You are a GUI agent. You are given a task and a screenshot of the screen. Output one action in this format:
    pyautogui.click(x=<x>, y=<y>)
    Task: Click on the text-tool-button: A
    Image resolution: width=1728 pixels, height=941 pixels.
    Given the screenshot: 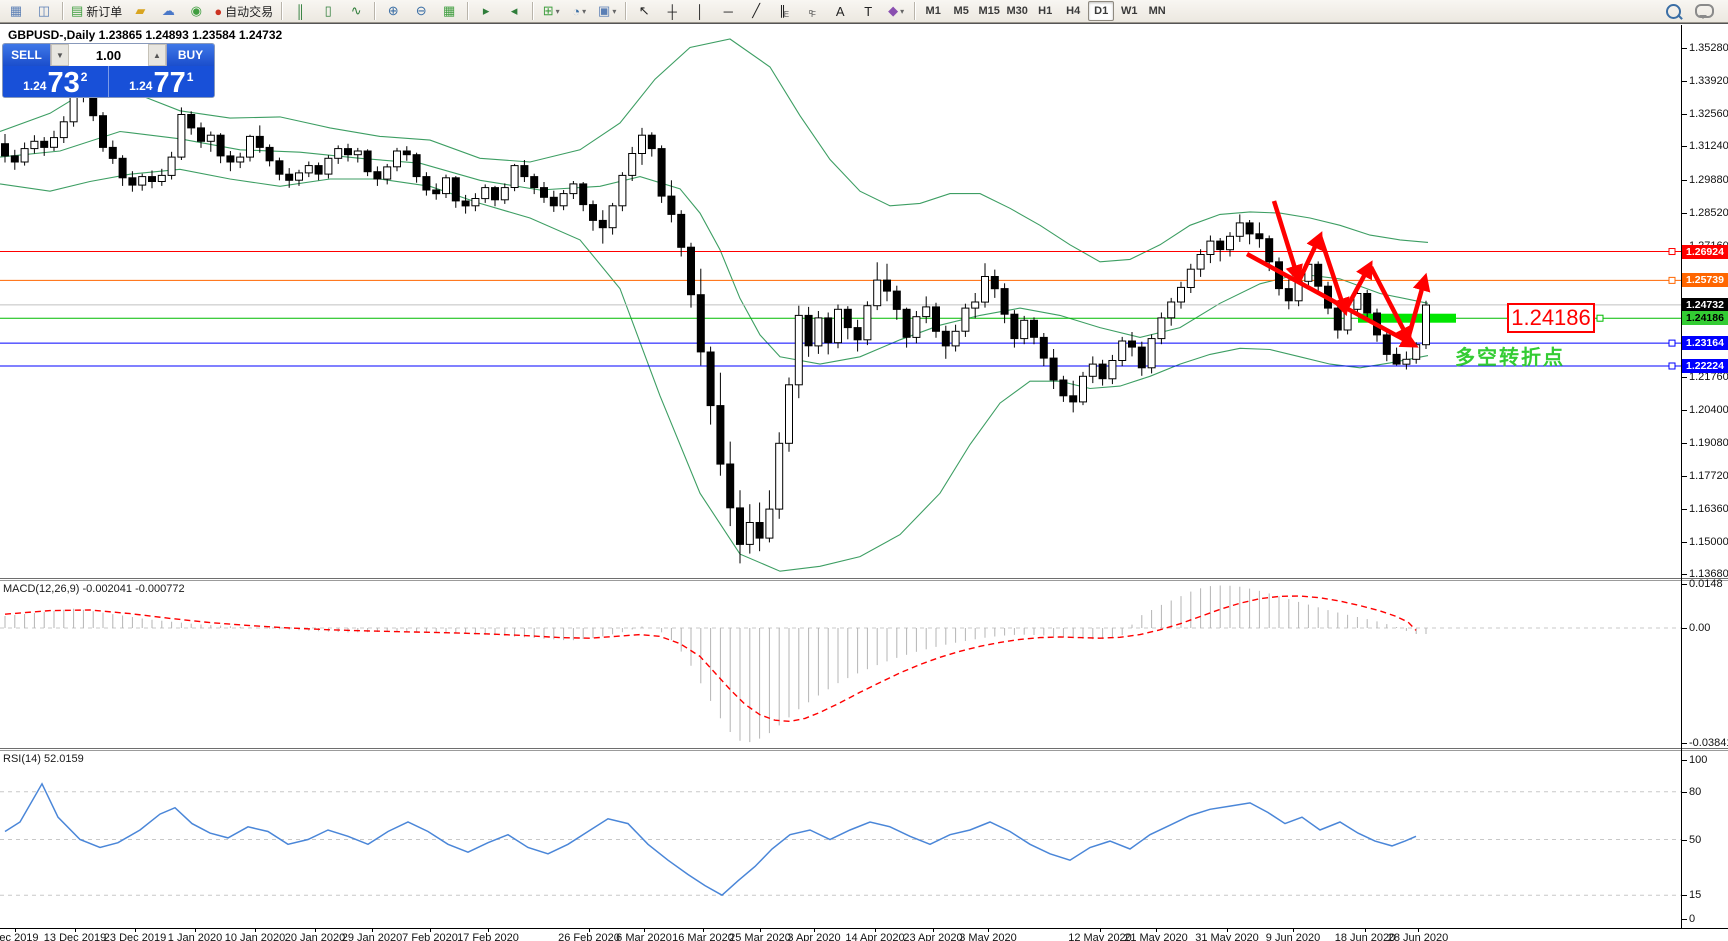 What is the action you would take?
    pyautogui.click(x=840, y=11)
    